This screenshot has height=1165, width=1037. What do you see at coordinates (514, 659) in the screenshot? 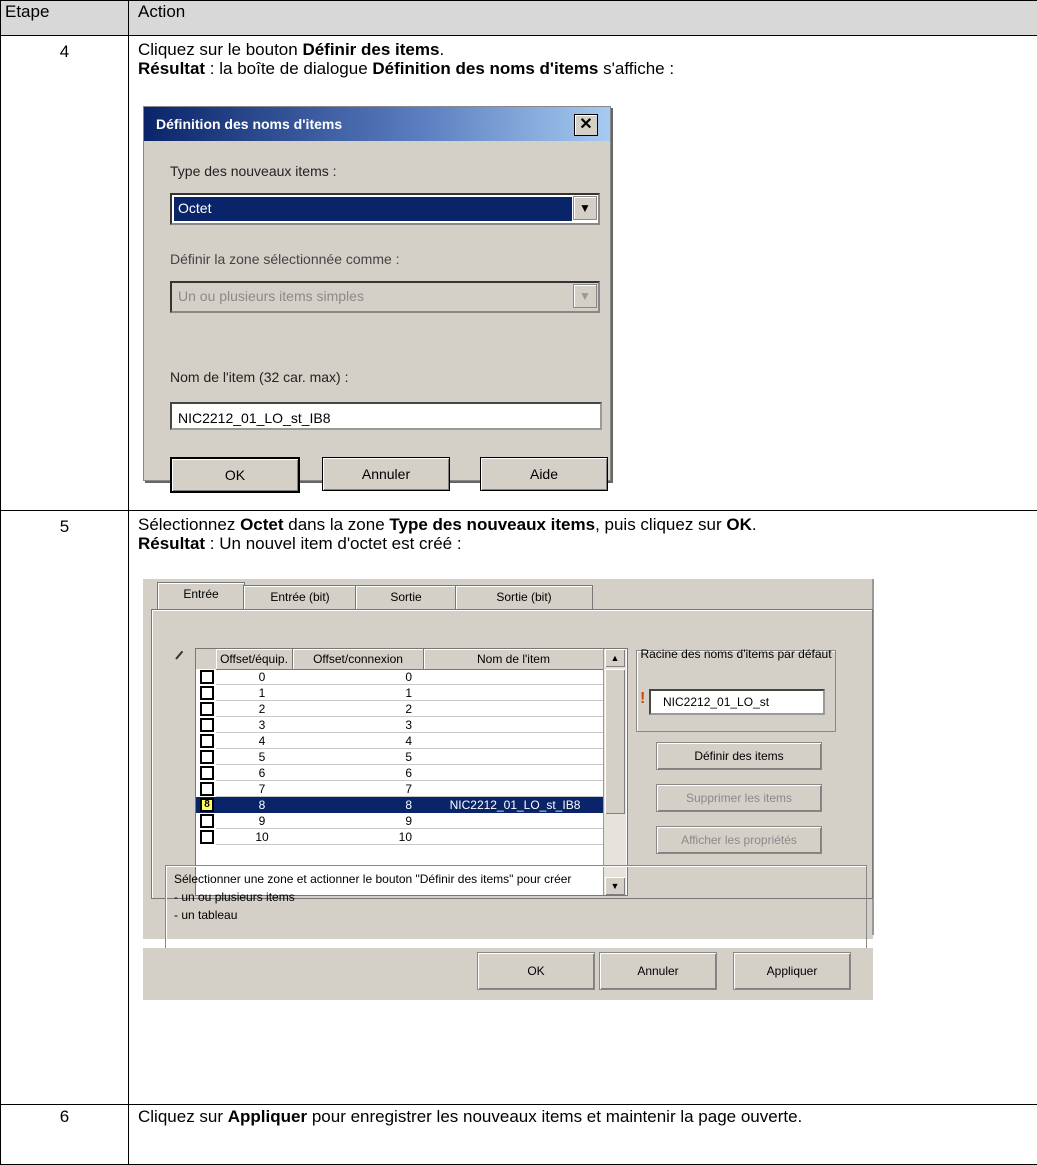
I see `col-item-name: Nom de l'item` at bounding box center [514, 659].